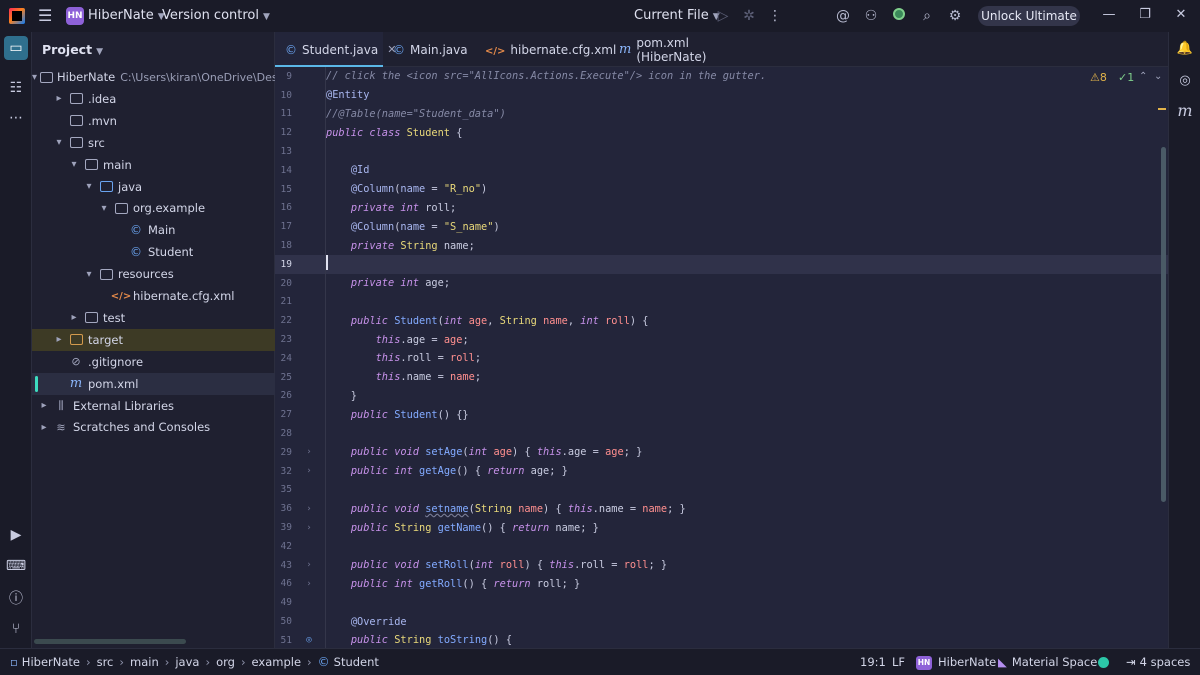 The height and width of the screenshot is (675, 1200). I want to click on code-line: 16 private int roll;, so click(721, 208).